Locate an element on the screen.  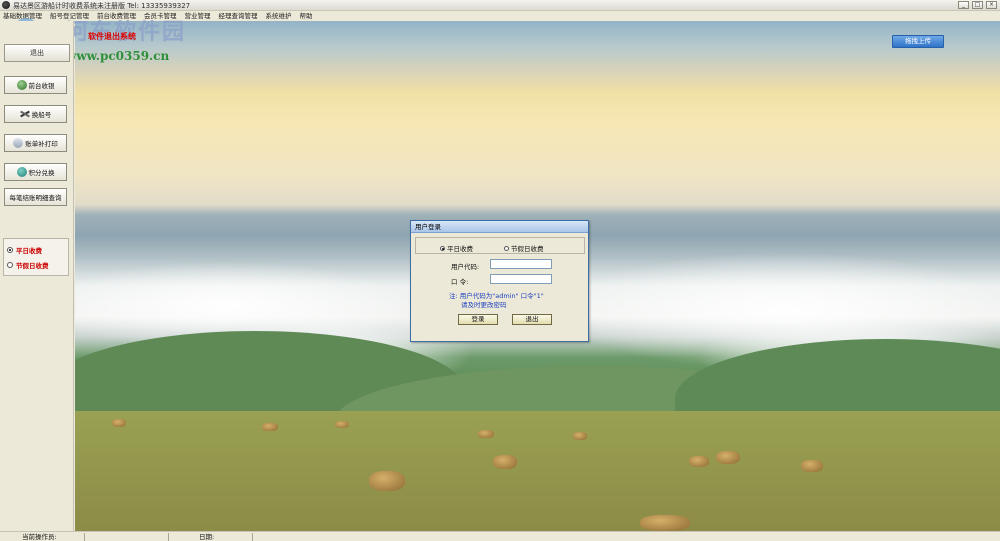
printer-icon is located at coordinates (18, 143).